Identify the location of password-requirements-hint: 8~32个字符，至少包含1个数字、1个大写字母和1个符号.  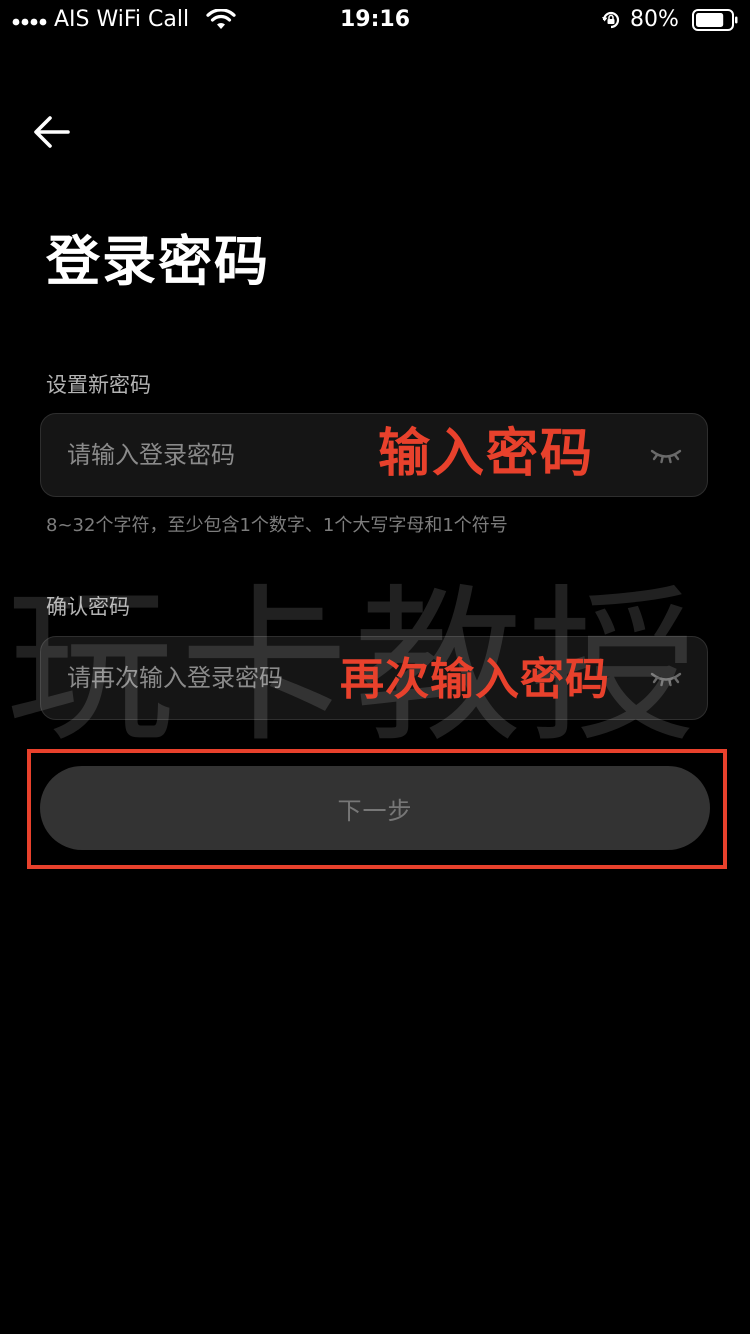
(277, 525).